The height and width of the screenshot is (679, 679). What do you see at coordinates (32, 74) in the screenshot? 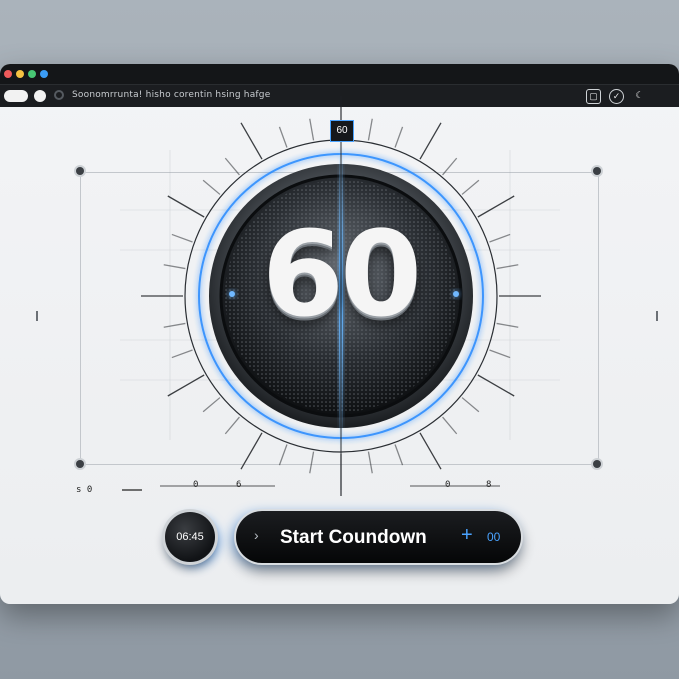
I see `maximize-window-button` at bounding box center [32, 74].